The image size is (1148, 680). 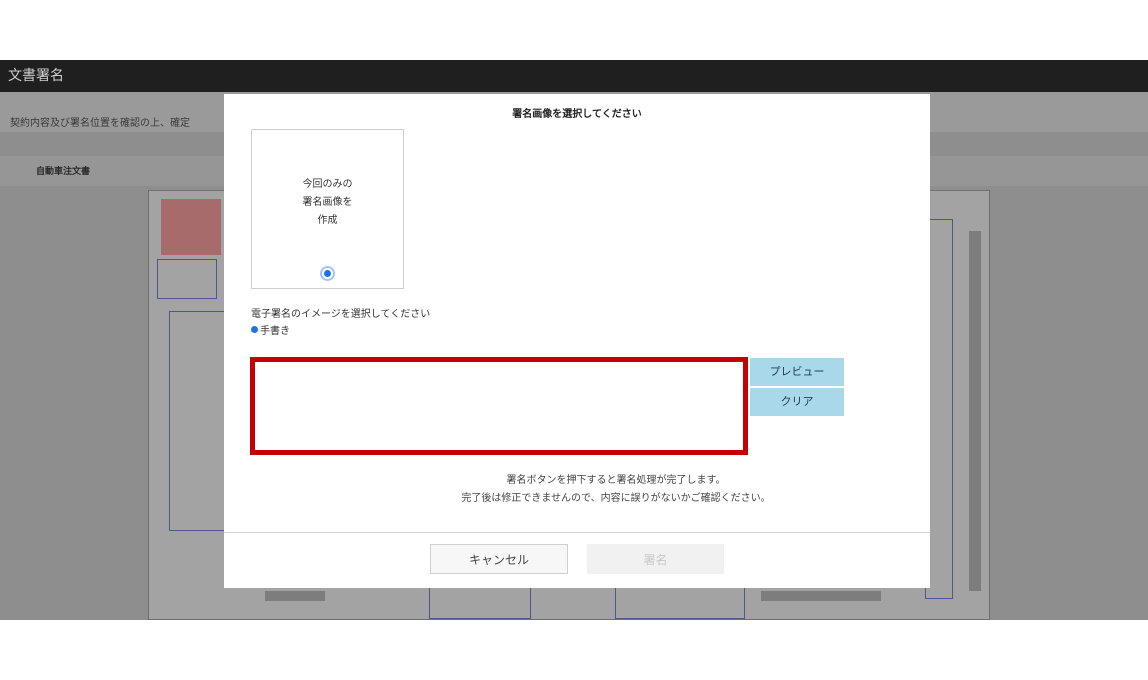 I want to click on app-title: 文書署名, so click(x=574, y=76).